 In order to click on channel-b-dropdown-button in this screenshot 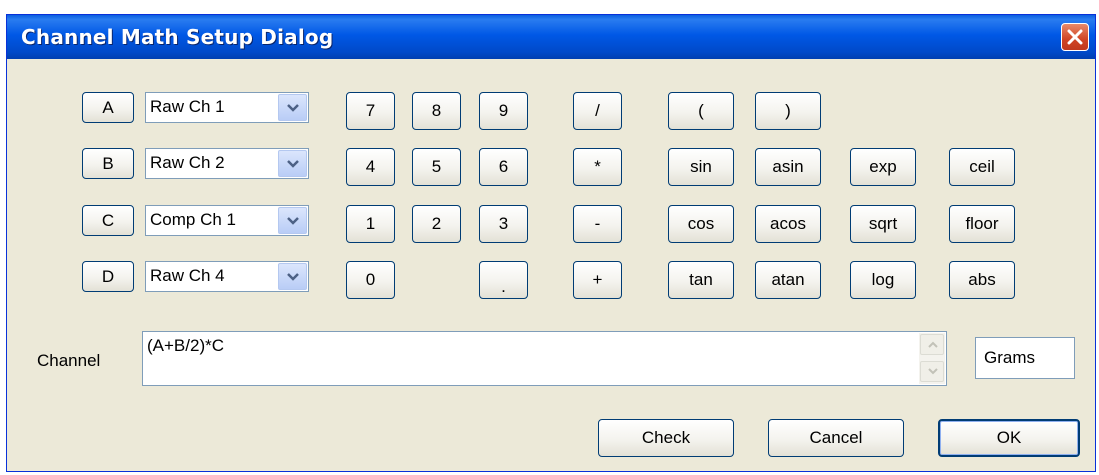, I will do `click(292, 163)`.